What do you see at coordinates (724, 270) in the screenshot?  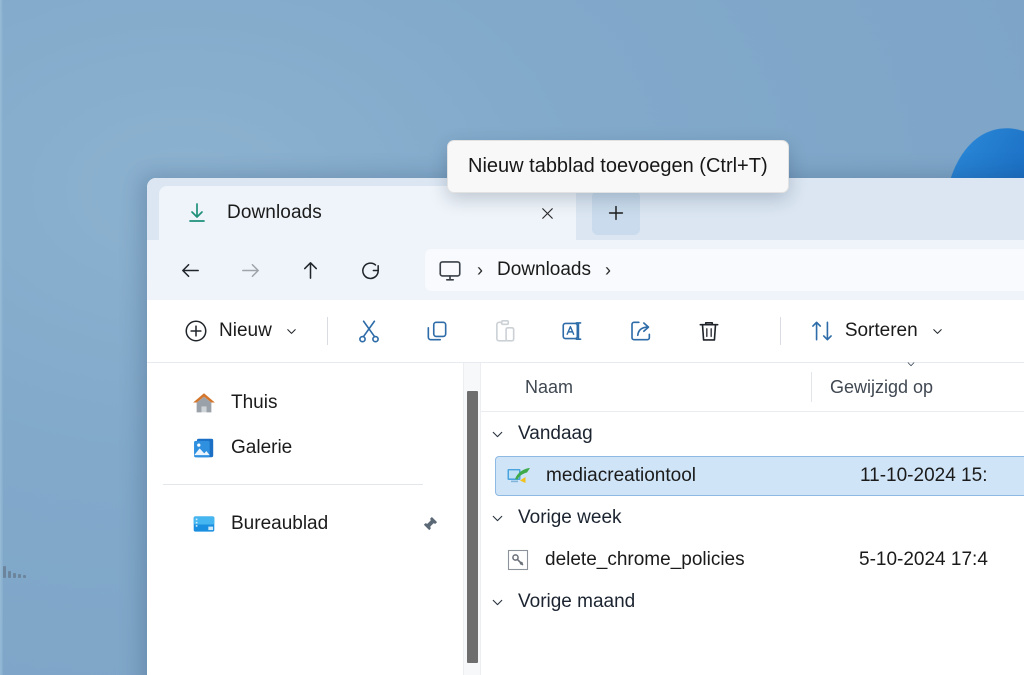 I see `address-bar: › Downloads ›` at bounding box center [724, 270].